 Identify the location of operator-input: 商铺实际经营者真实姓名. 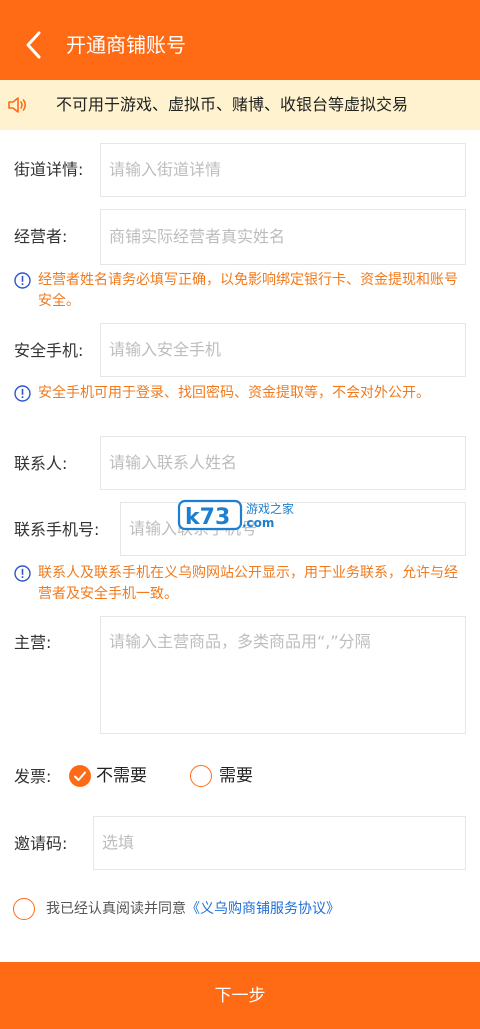
(283, 237).